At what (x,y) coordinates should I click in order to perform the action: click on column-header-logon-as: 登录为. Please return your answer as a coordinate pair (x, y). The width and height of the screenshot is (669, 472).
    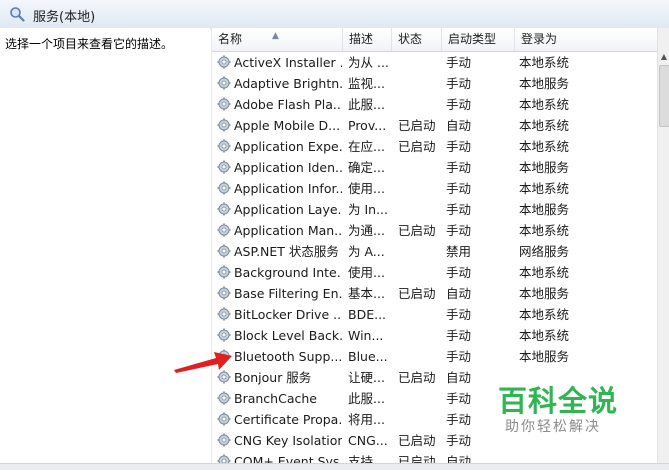
    Looking at the image, I should click on (586, 39).